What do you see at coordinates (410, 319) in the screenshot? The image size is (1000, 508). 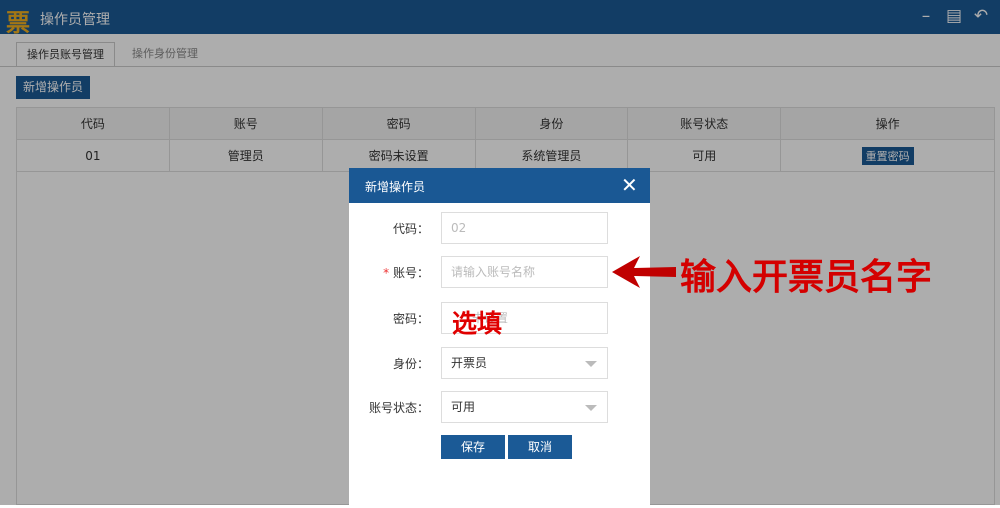 I see `password-label: 密码：` at bounding box center [410, 319].